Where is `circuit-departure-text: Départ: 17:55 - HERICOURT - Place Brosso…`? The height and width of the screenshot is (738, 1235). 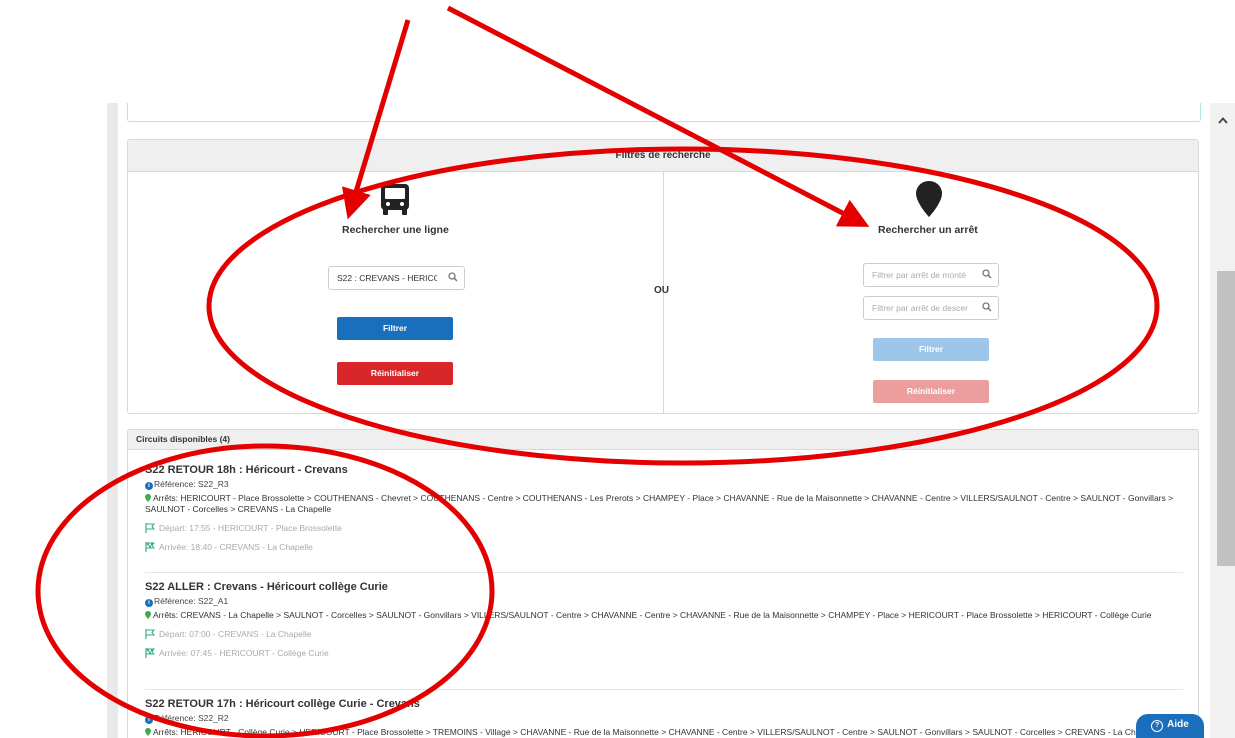
circuit-departure-text: Départ: 17:55 - HERICOURT - Place Brosso… is located at coordinates (250, 528).